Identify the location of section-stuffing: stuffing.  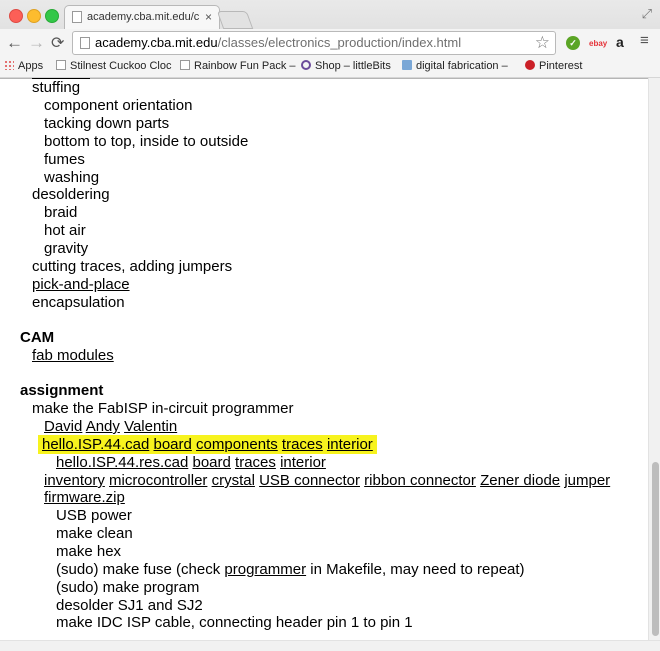
(56, 87).